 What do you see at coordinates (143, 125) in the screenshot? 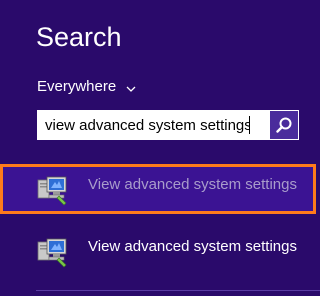
I see `search-input` at bounding box center [143, 125].